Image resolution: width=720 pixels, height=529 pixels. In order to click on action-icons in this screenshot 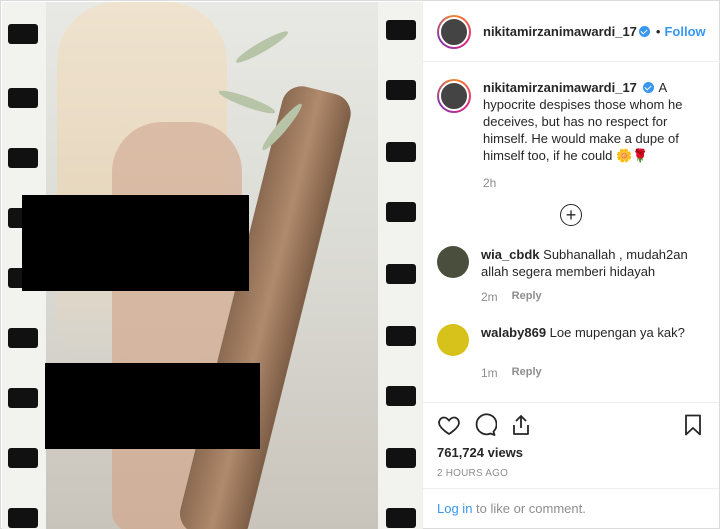, I will do `click(571, 425)`.